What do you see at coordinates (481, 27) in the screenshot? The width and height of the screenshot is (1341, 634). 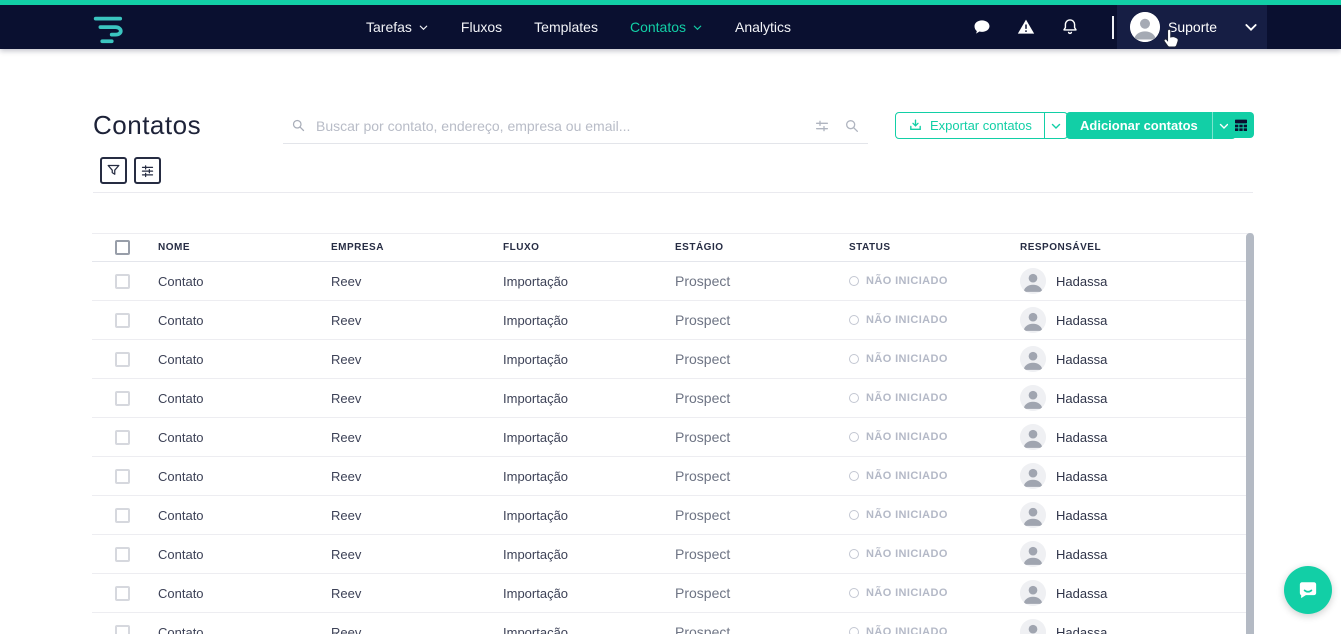 I see `nav-item-fluxos: Fluxos` at bounding box center [481, 27].